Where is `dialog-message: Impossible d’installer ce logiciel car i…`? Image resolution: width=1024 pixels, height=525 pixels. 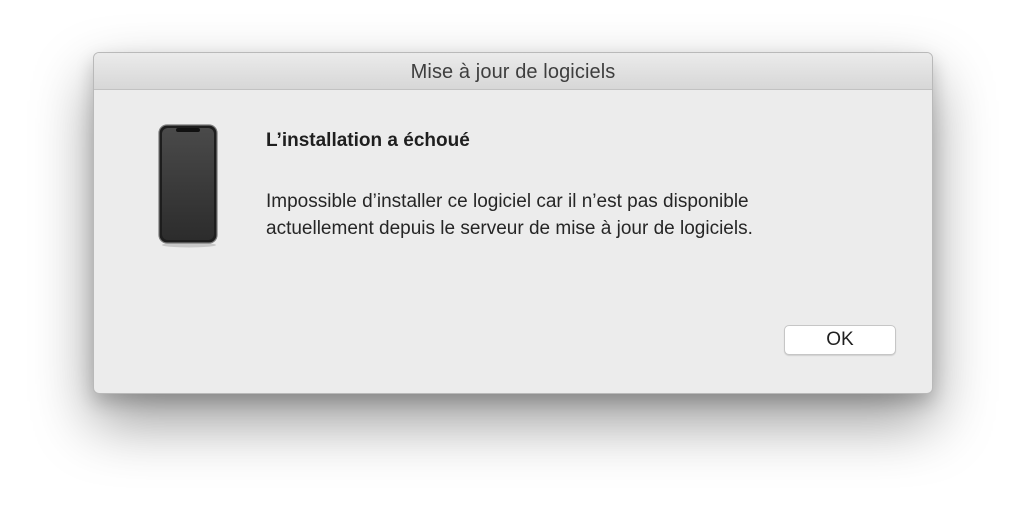 dialog-message: Impossible d’installer ce logiciel car i… is located at coordinates (576, 215).